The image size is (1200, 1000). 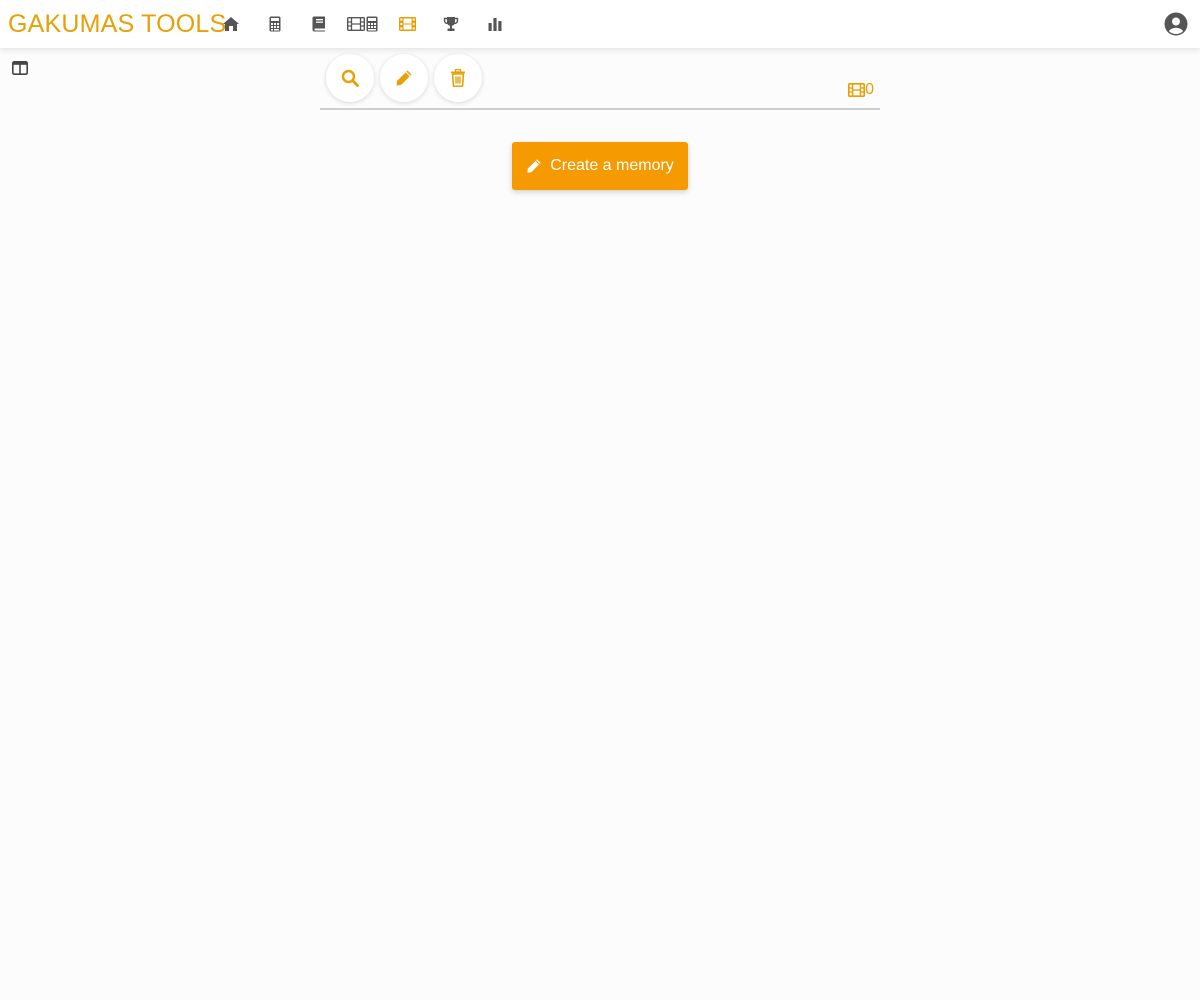 I want to click on nav-home, so click(x=231, y=24).